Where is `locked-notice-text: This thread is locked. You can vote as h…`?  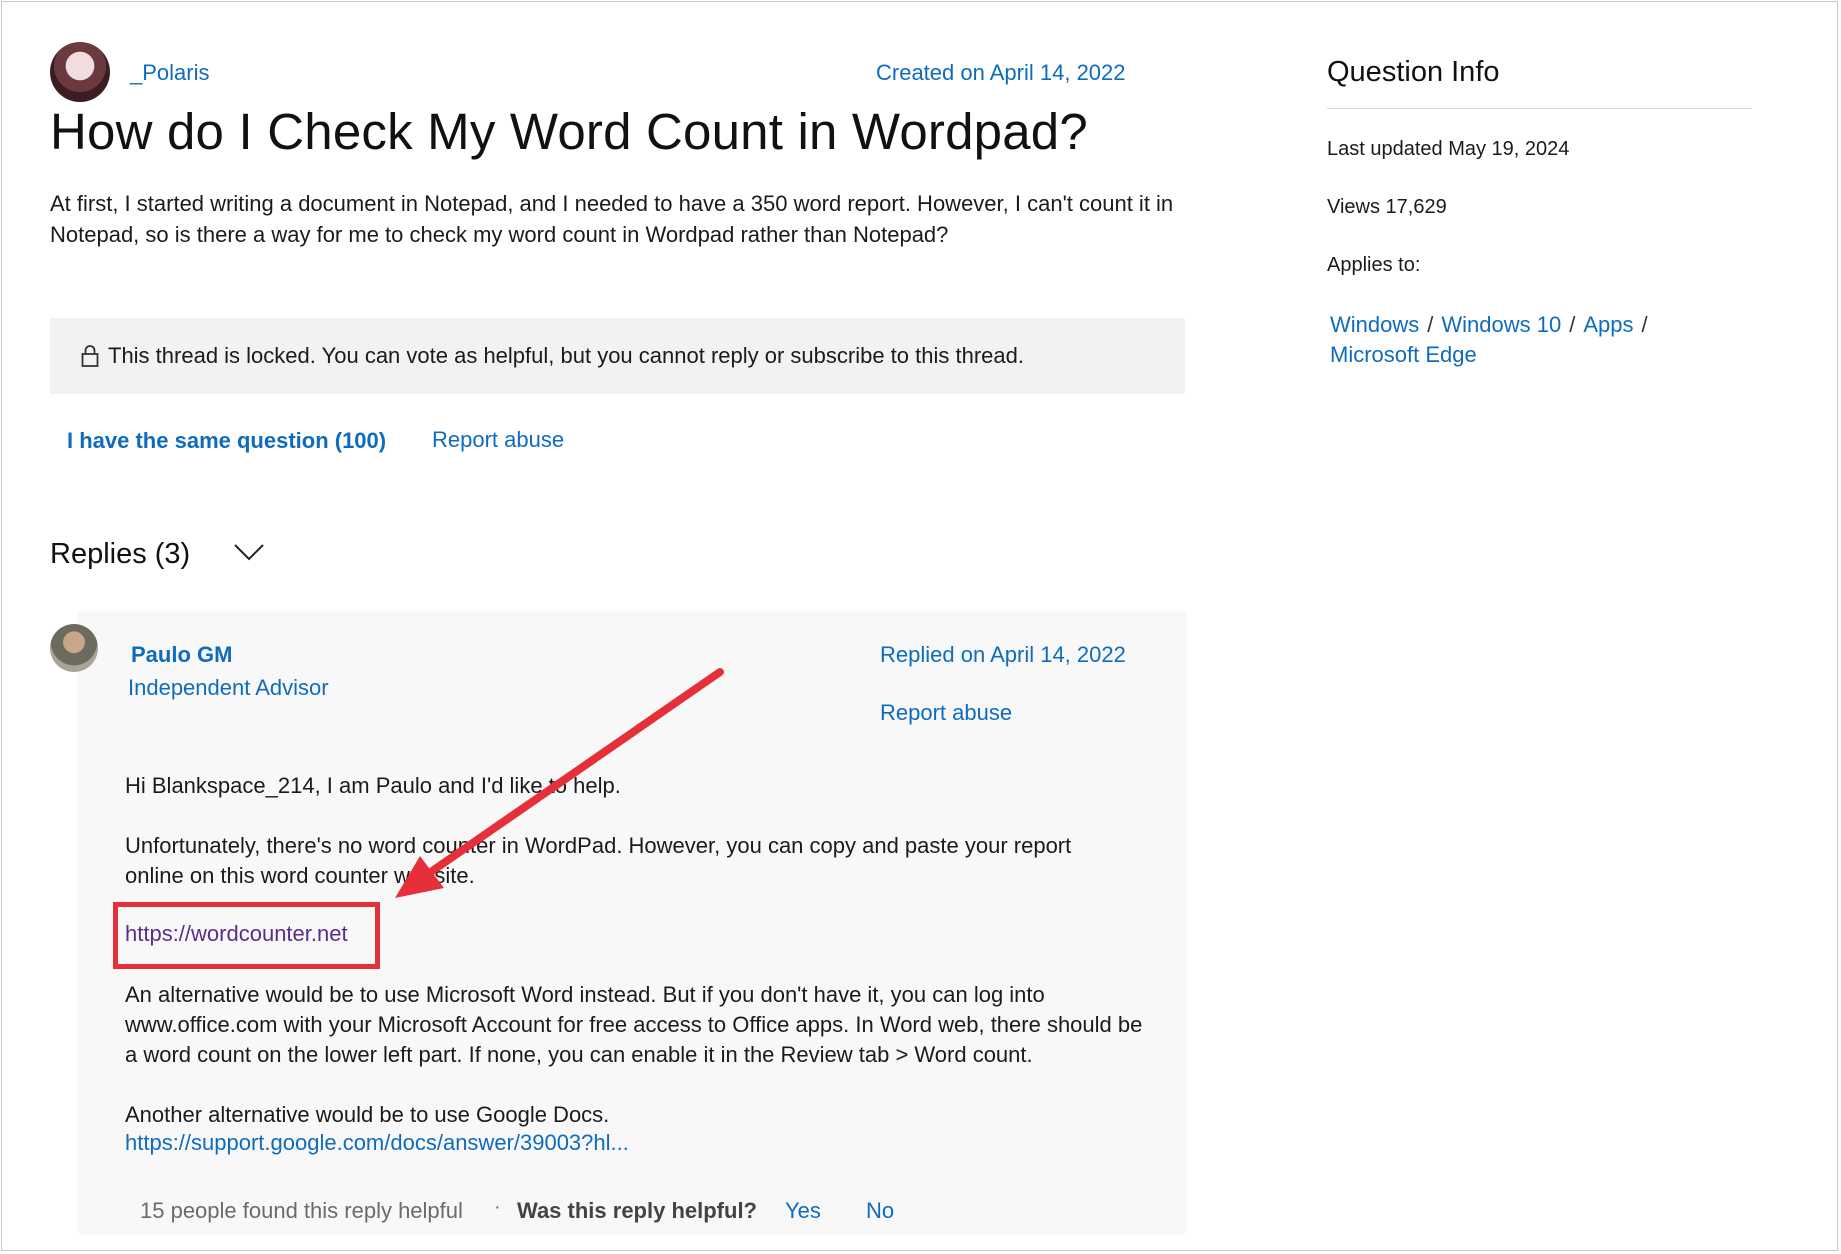 locked-notice-text: This thread is locked. You can vote as h… is located at coordinates (566, 355).